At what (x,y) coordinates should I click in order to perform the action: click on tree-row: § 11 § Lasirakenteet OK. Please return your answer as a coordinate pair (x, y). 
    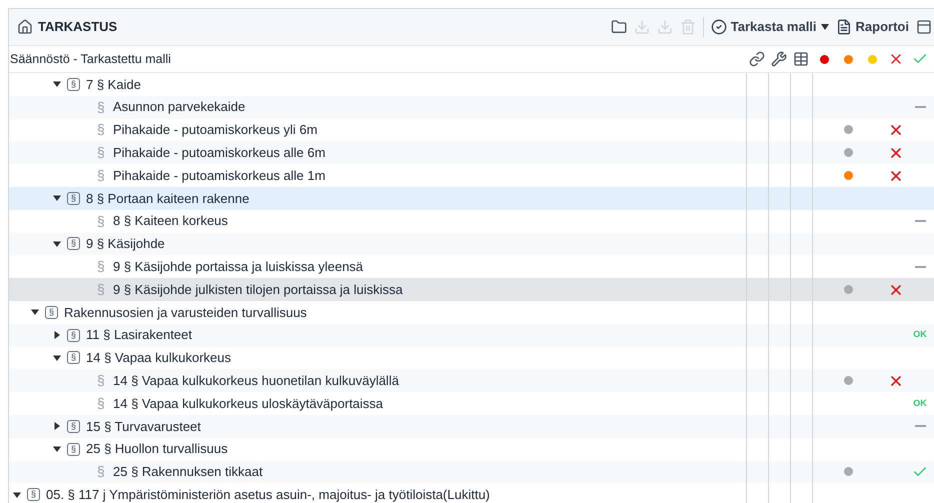
    Looking at the image, I should click on (471, 335).